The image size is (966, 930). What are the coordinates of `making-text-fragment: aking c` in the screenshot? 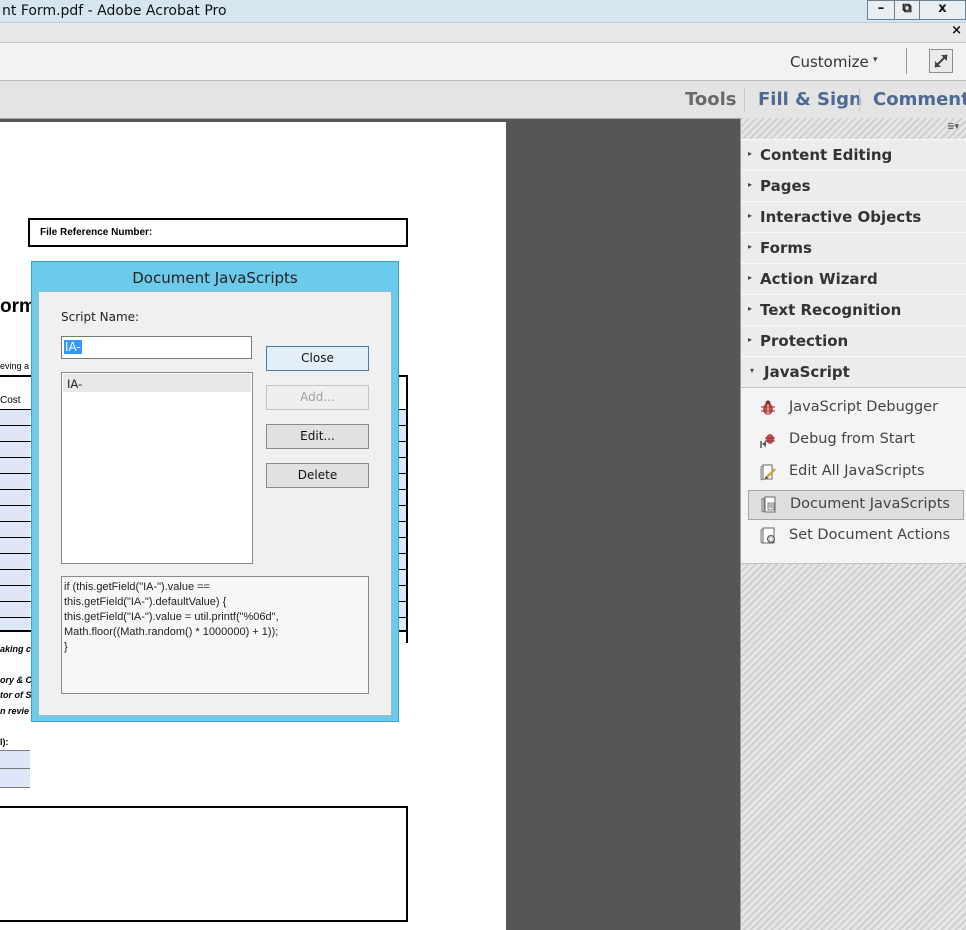 It's located at (16, 649).